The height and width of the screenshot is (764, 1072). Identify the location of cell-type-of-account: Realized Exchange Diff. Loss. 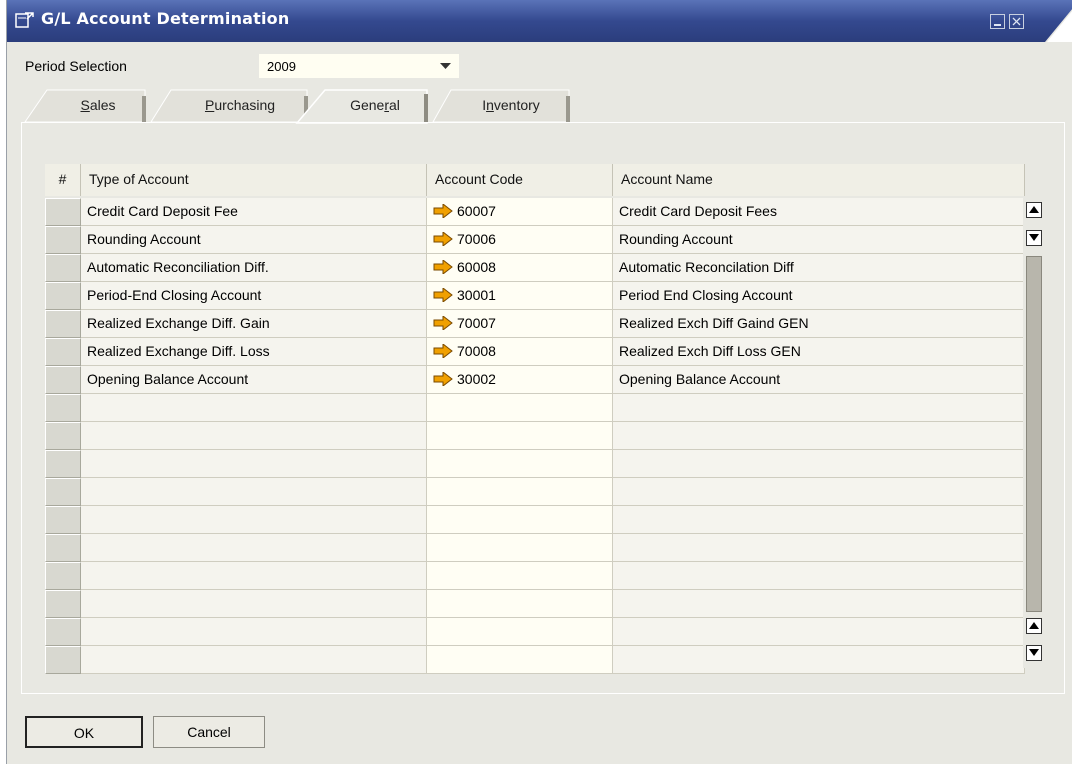
(254, 352).